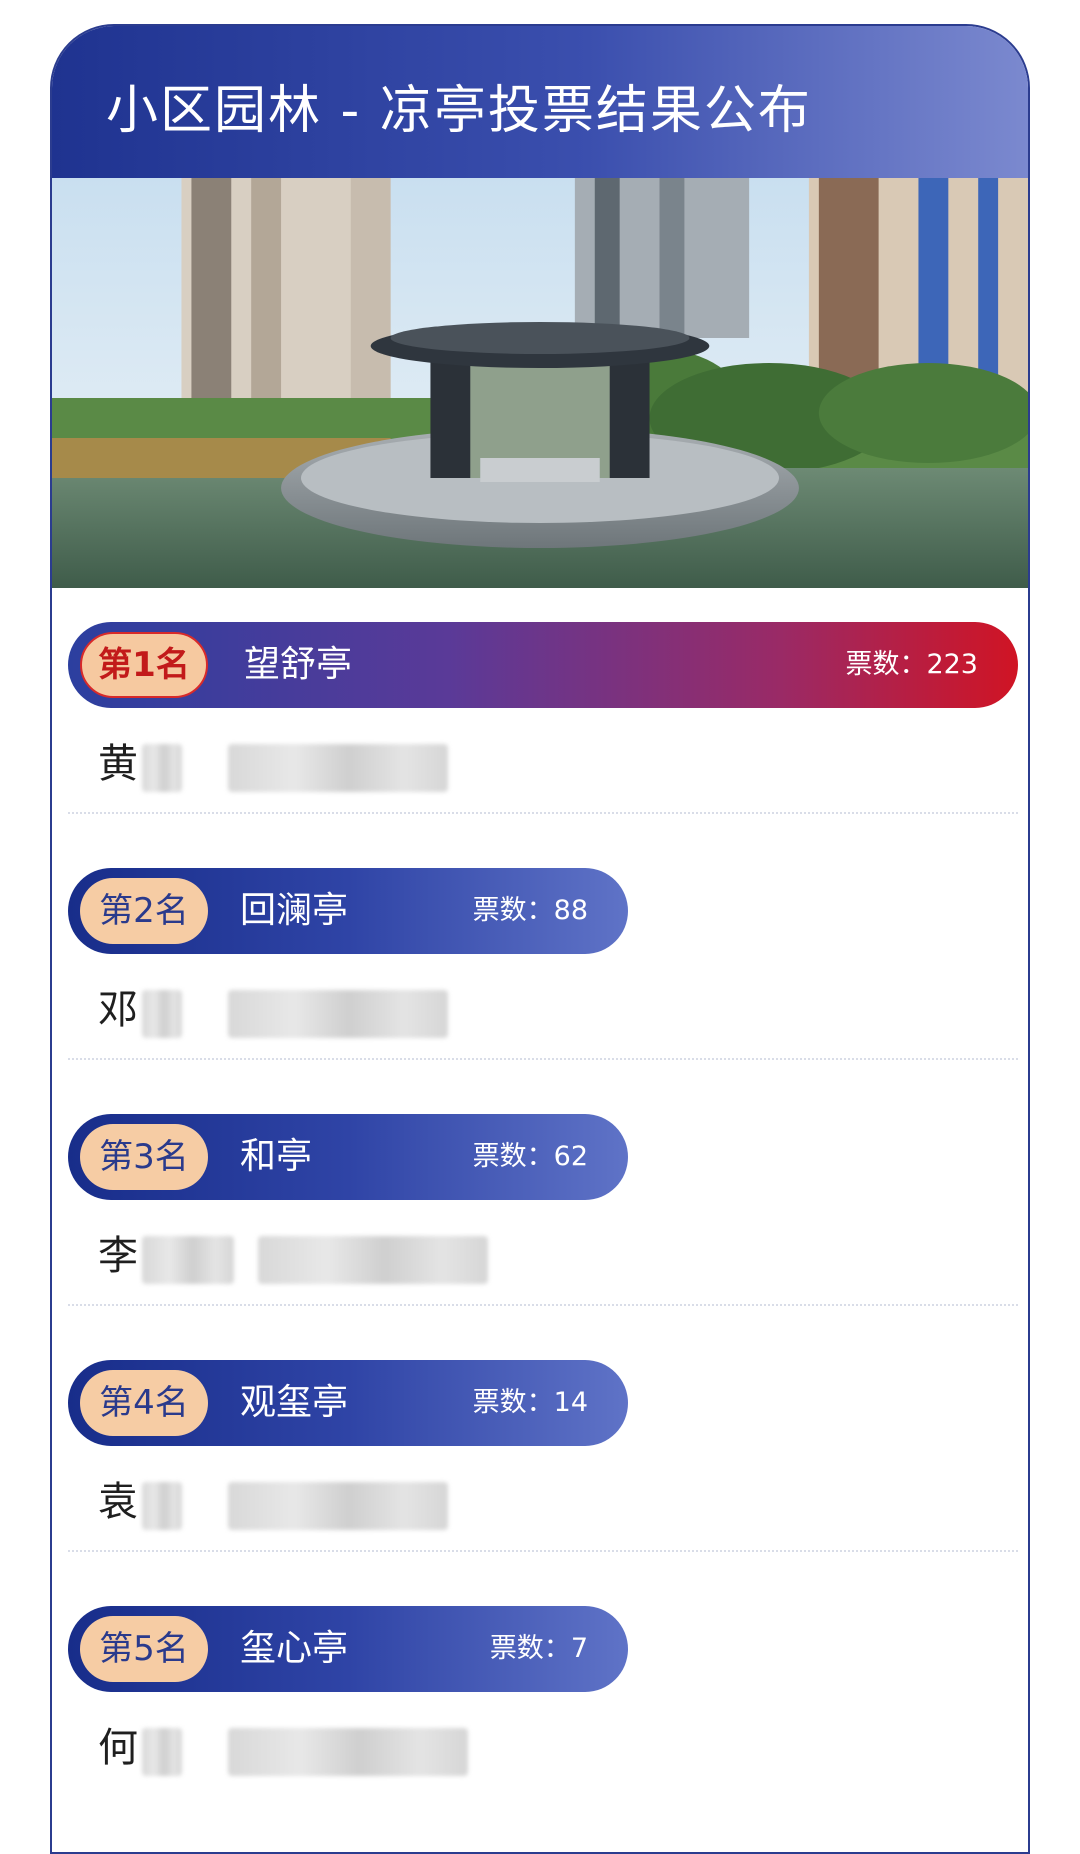 The width and height of the screenshot is (1080, 1854). Describe the element at coordinates (294, 1648) in the screenshot. I see `pavilion-name: 玺心亭` at that location.